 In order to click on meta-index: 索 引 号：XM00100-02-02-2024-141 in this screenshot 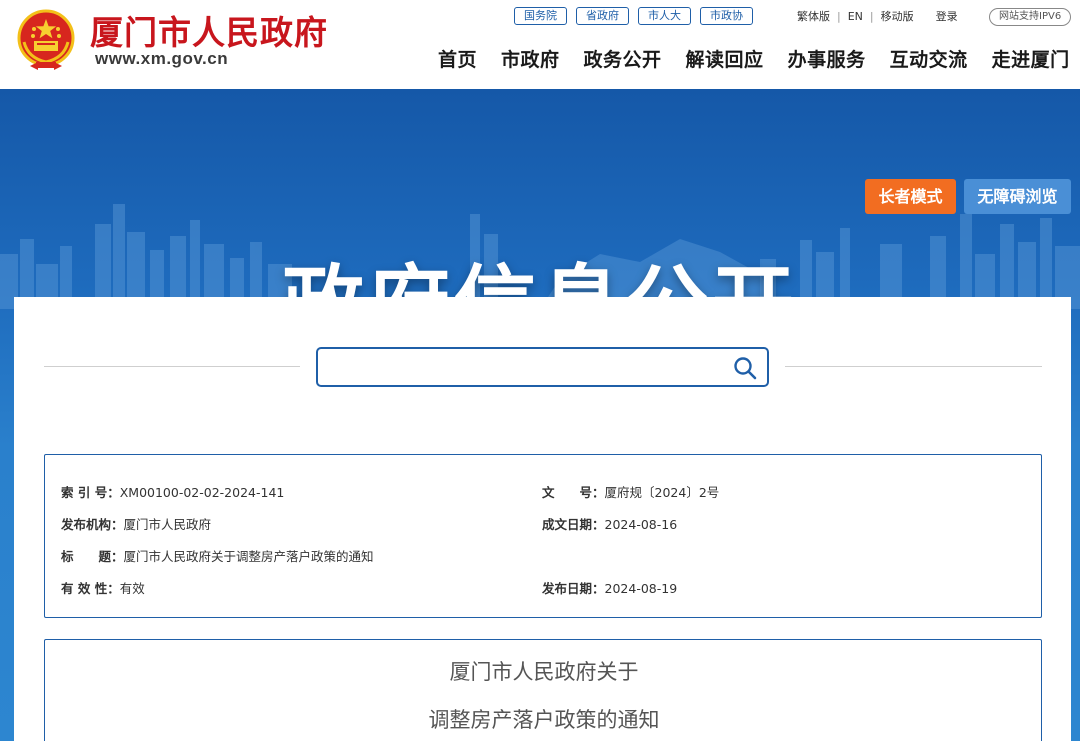, I will do `click(172, 491)`.